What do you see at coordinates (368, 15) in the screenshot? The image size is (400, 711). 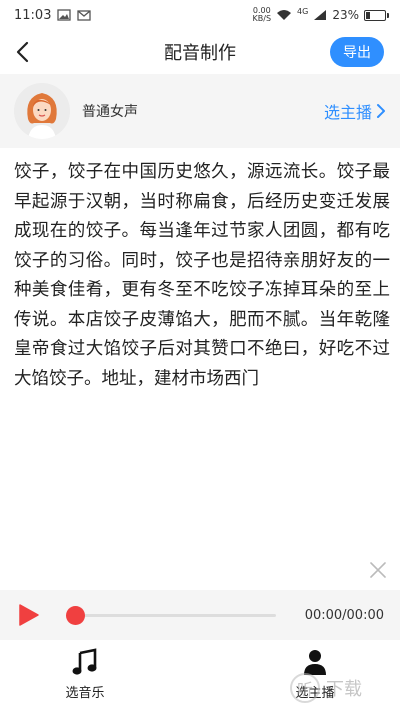 I see `battery-level` at bounding box center [368, 15].